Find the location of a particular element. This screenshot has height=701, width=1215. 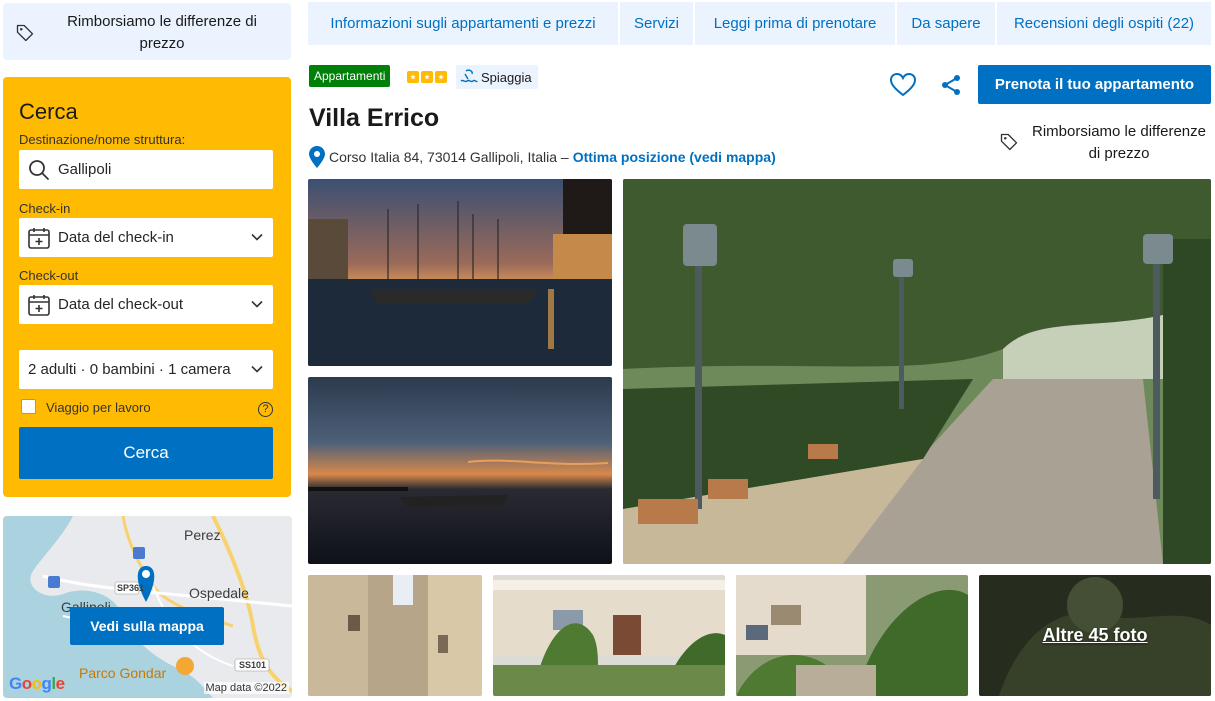

property-name: Villa Errico is located at coordinates (374, 118).